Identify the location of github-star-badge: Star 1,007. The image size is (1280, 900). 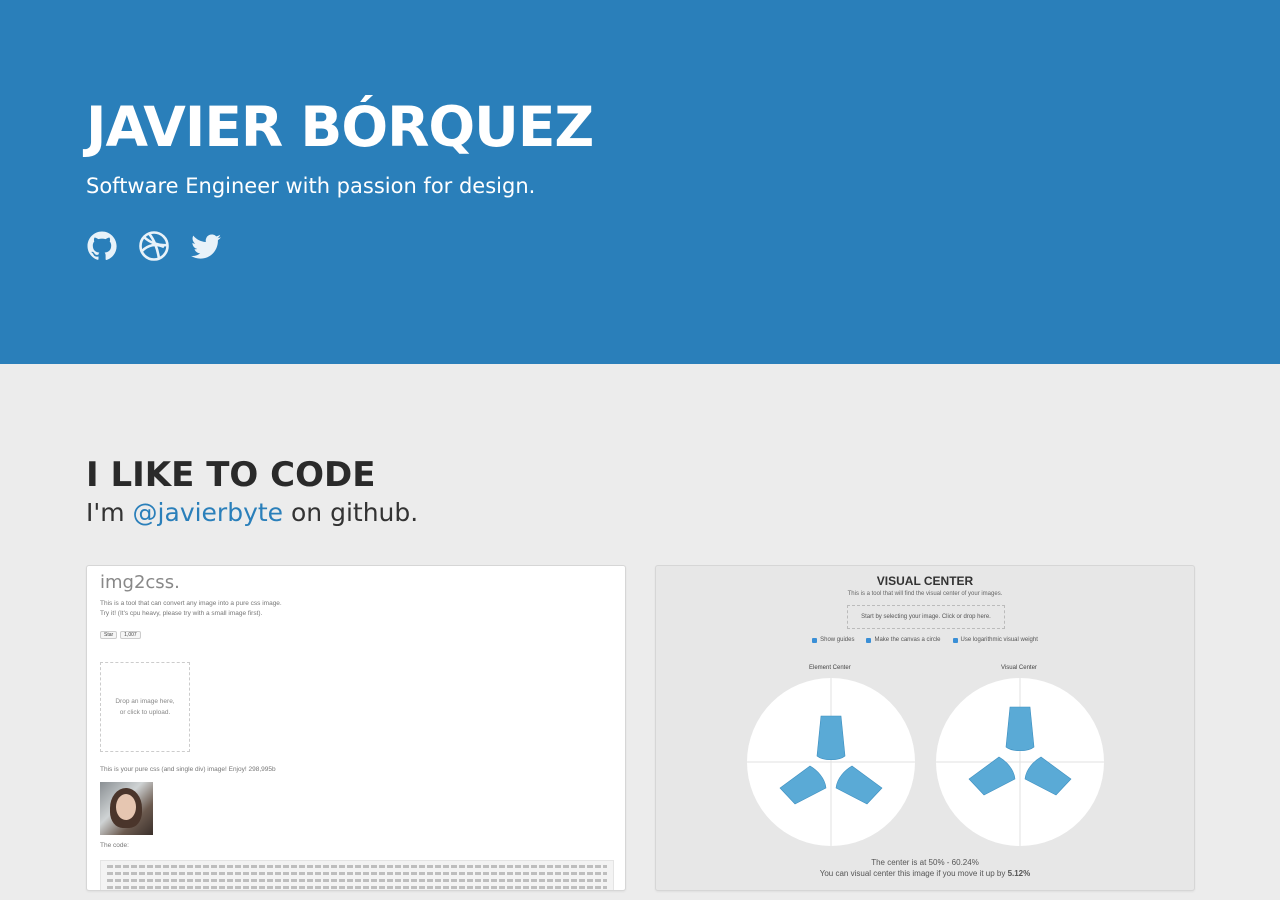
(120, 635).